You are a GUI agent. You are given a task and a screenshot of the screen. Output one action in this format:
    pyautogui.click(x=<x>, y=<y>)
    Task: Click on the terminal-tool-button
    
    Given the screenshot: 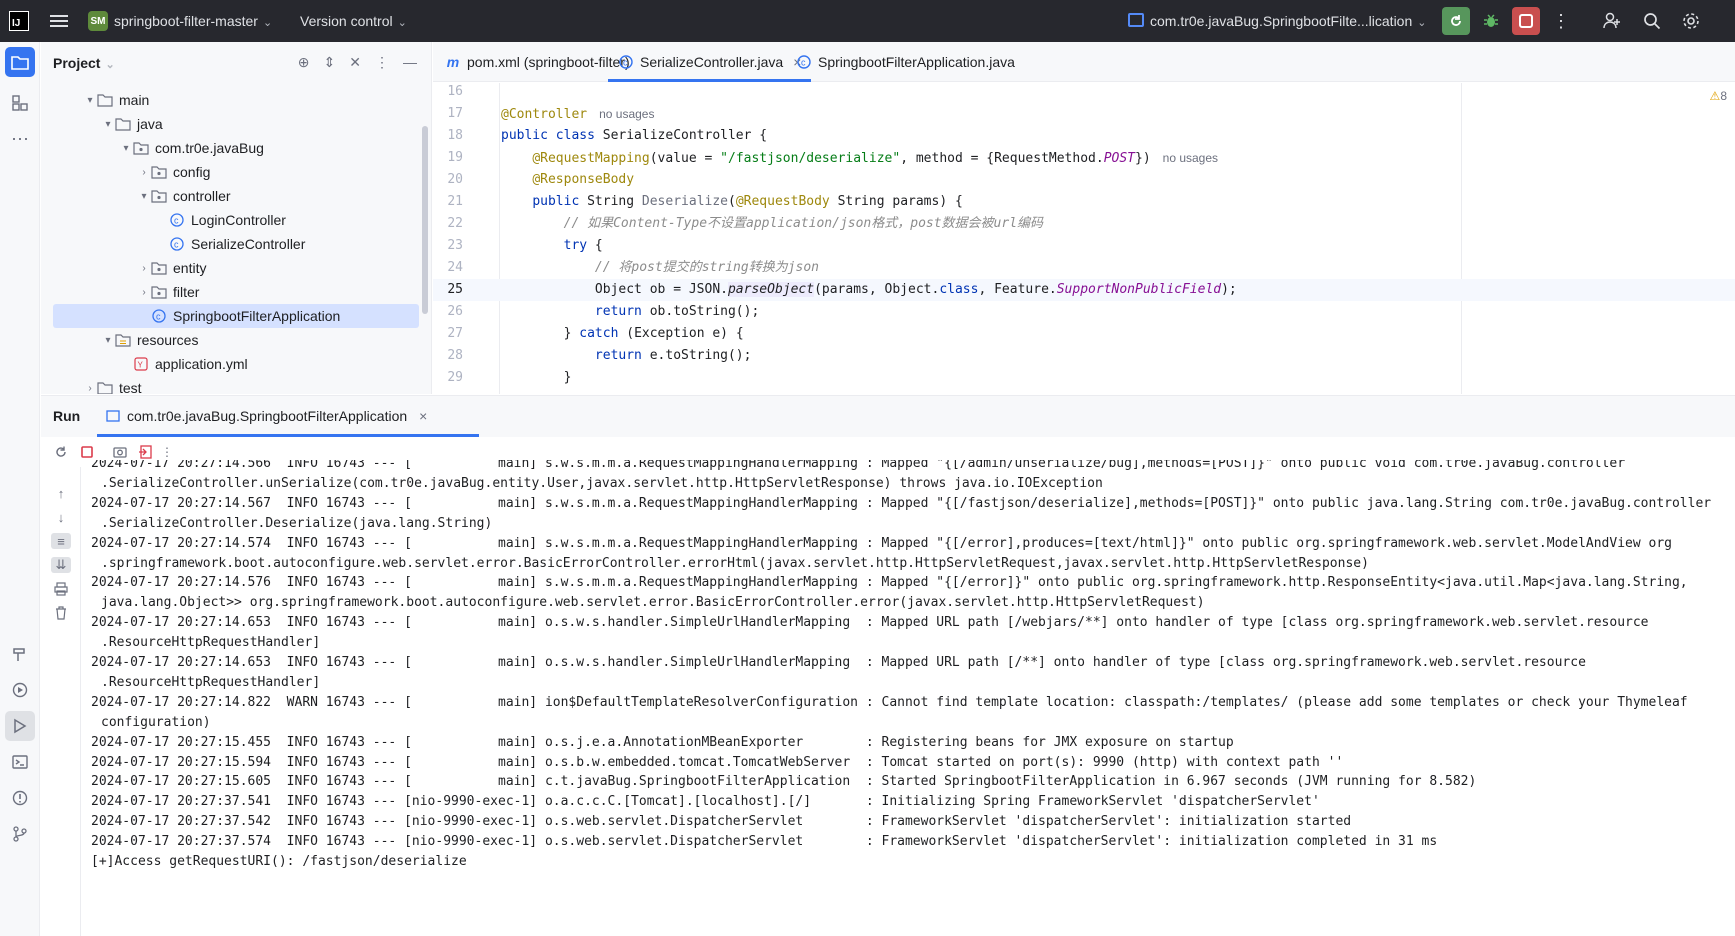 What is the action you would take?
    pyautogui.click(x=20, y=762)
    